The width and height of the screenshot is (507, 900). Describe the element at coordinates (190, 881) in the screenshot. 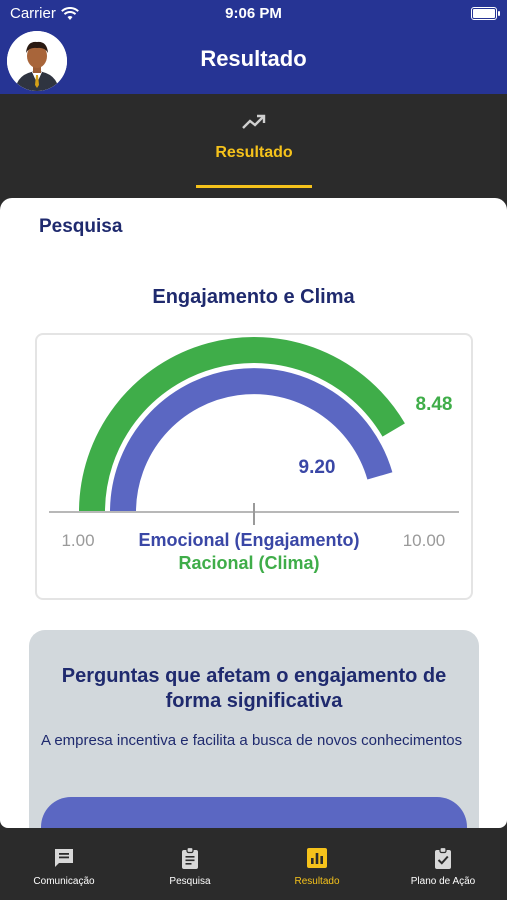

I see `nav-label-pesquisa: Pesquisa` at that location.